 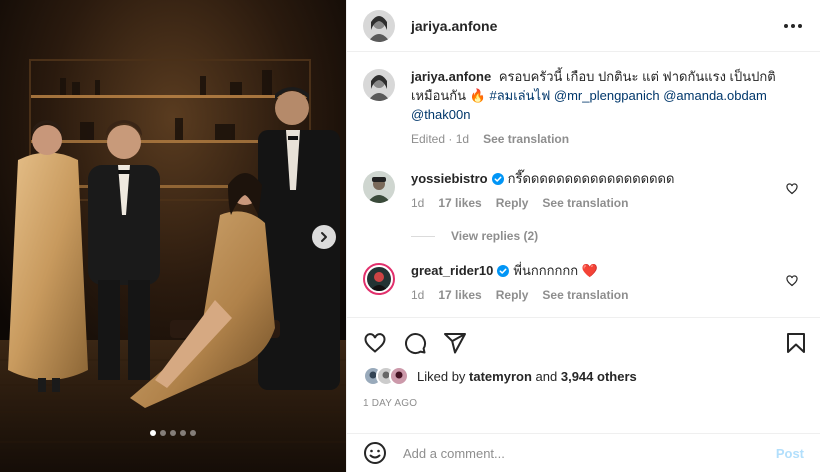 What do you see at coordinates (423, 236) in the screenshot?
I see `replies-divider` at bounding box center [423, 236].